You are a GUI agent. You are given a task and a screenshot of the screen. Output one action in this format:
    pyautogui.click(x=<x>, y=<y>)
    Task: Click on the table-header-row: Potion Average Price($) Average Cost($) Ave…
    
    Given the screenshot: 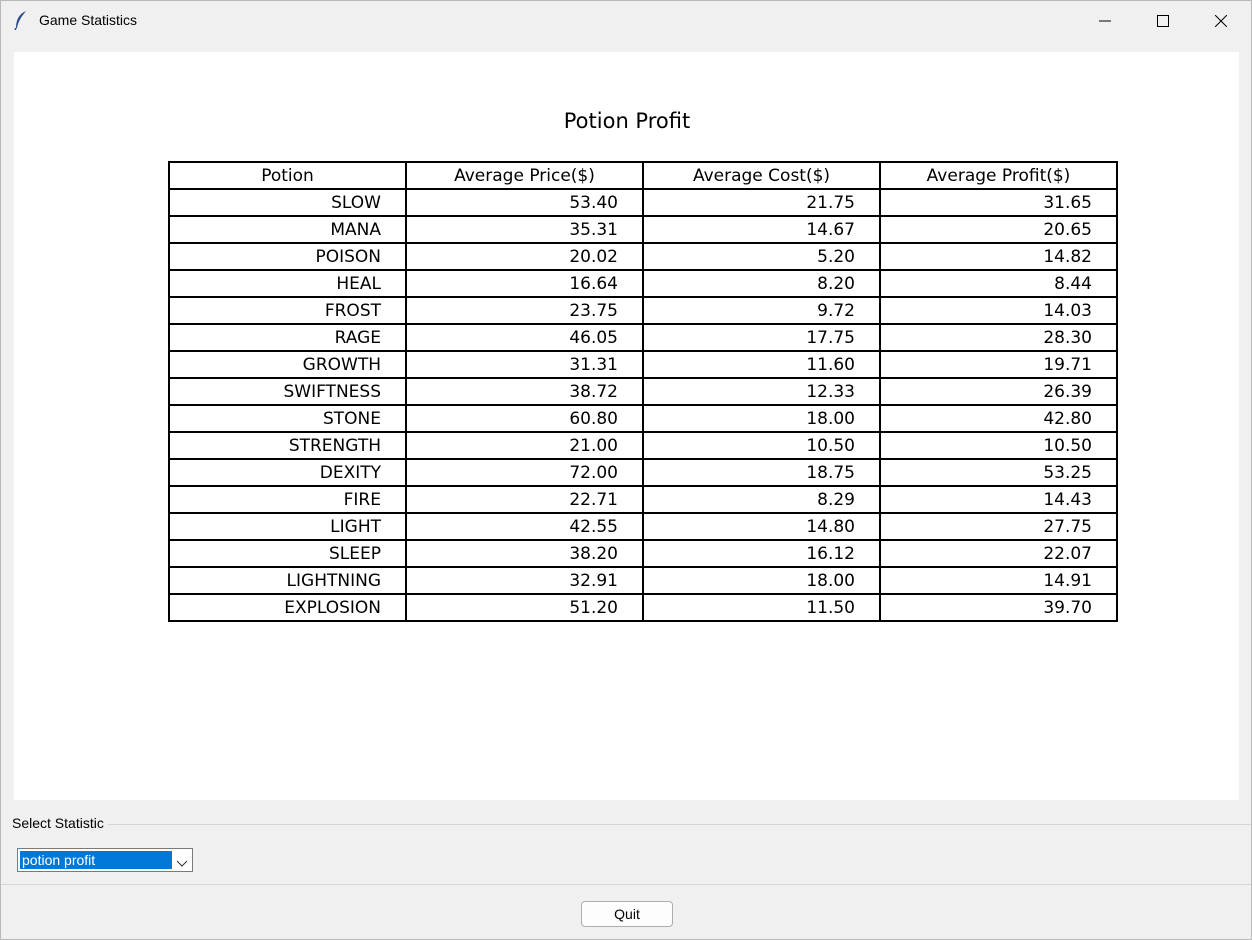 What is the action you would take?
    pyautogui.click(x=643, y=175)
    